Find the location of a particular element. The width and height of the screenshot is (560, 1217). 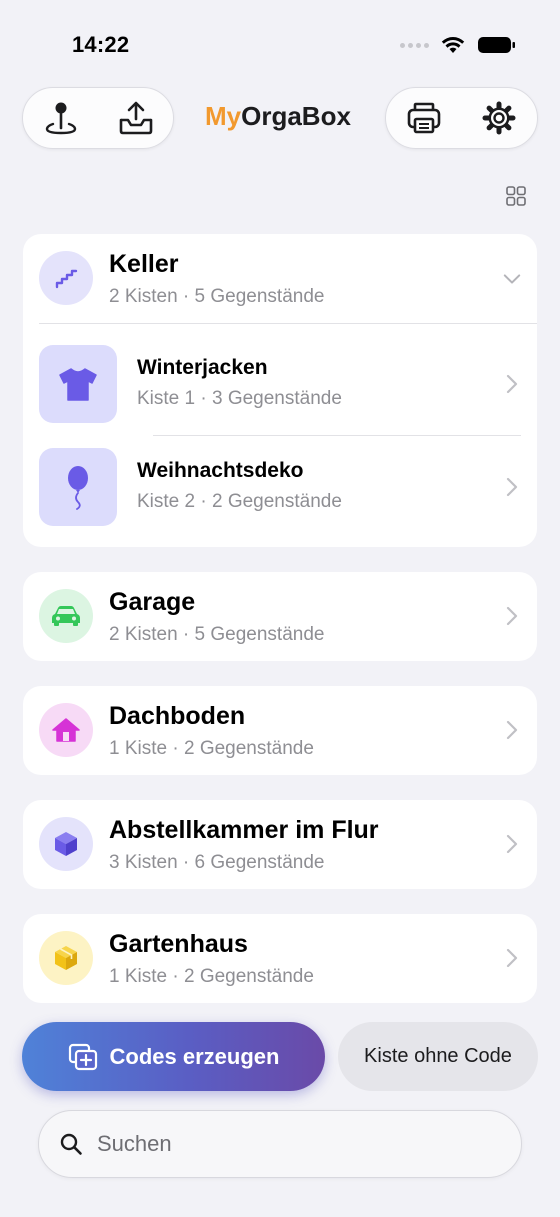

location-pin-icon is located at coordinates (60, 118).